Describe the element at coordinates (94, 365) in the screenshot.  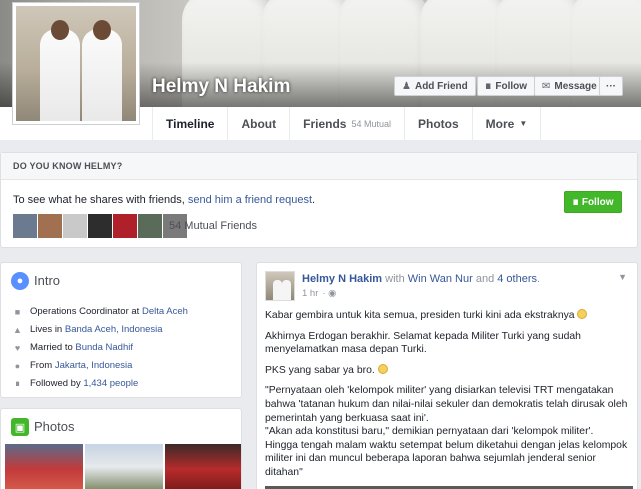
I see `intro-link: Jakarta, Indonesia` at that location.